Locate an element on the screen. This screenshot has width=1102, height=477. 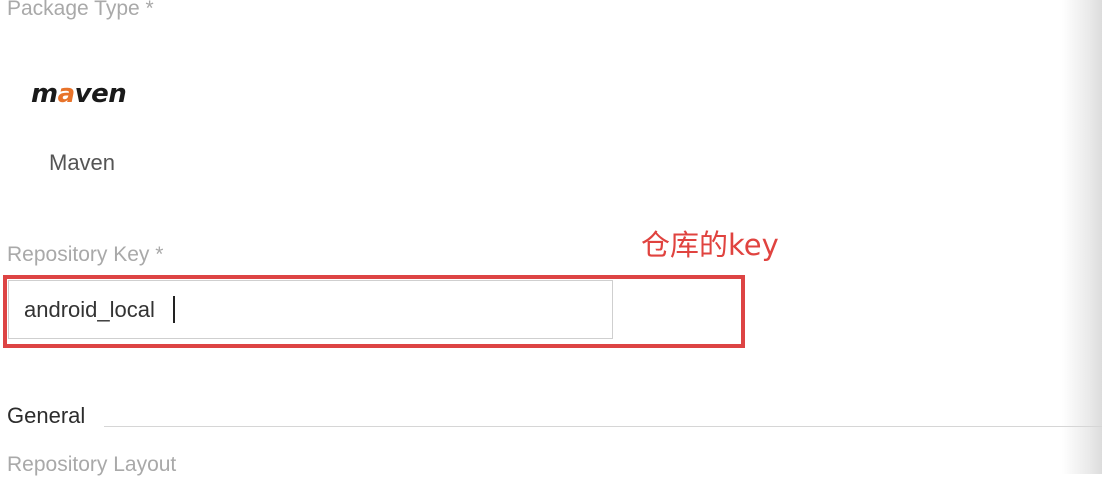
section-divider is located at coordinates (603, 426).